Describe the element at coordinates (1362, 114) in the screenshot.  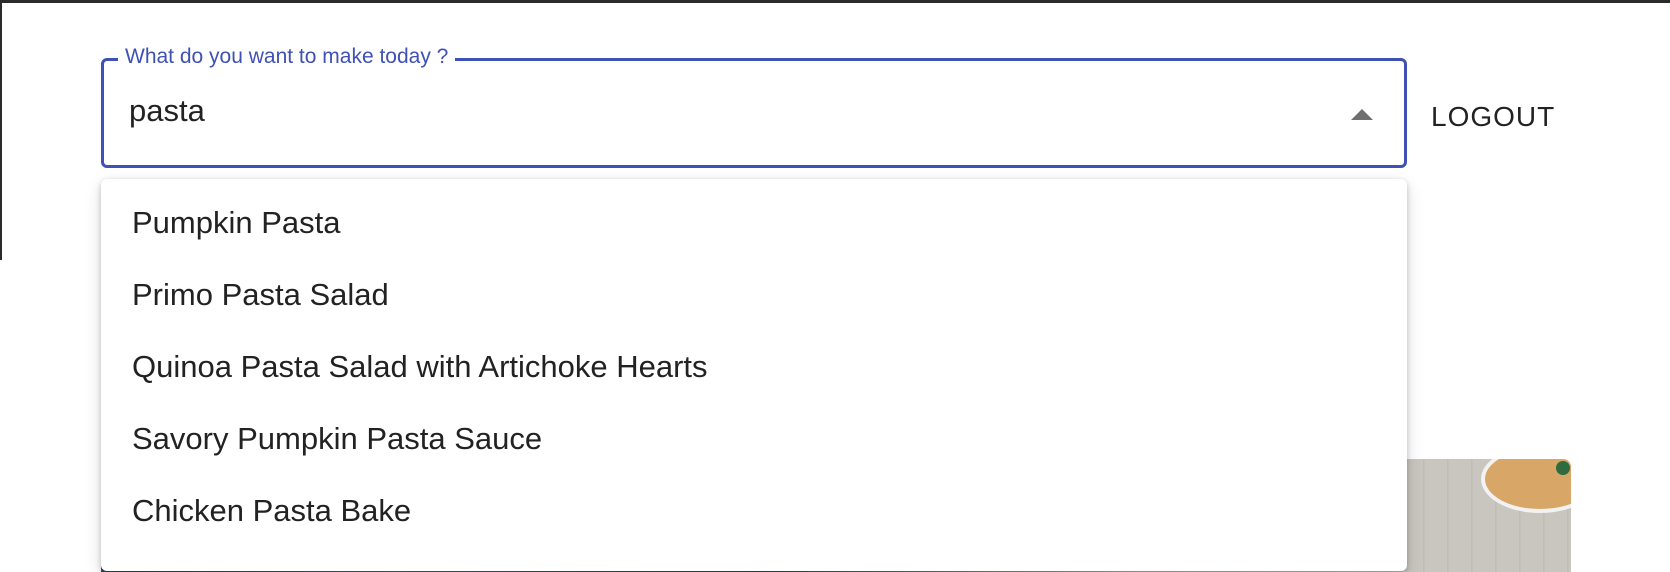
I see `arrow-drop-up-icon` at that location.